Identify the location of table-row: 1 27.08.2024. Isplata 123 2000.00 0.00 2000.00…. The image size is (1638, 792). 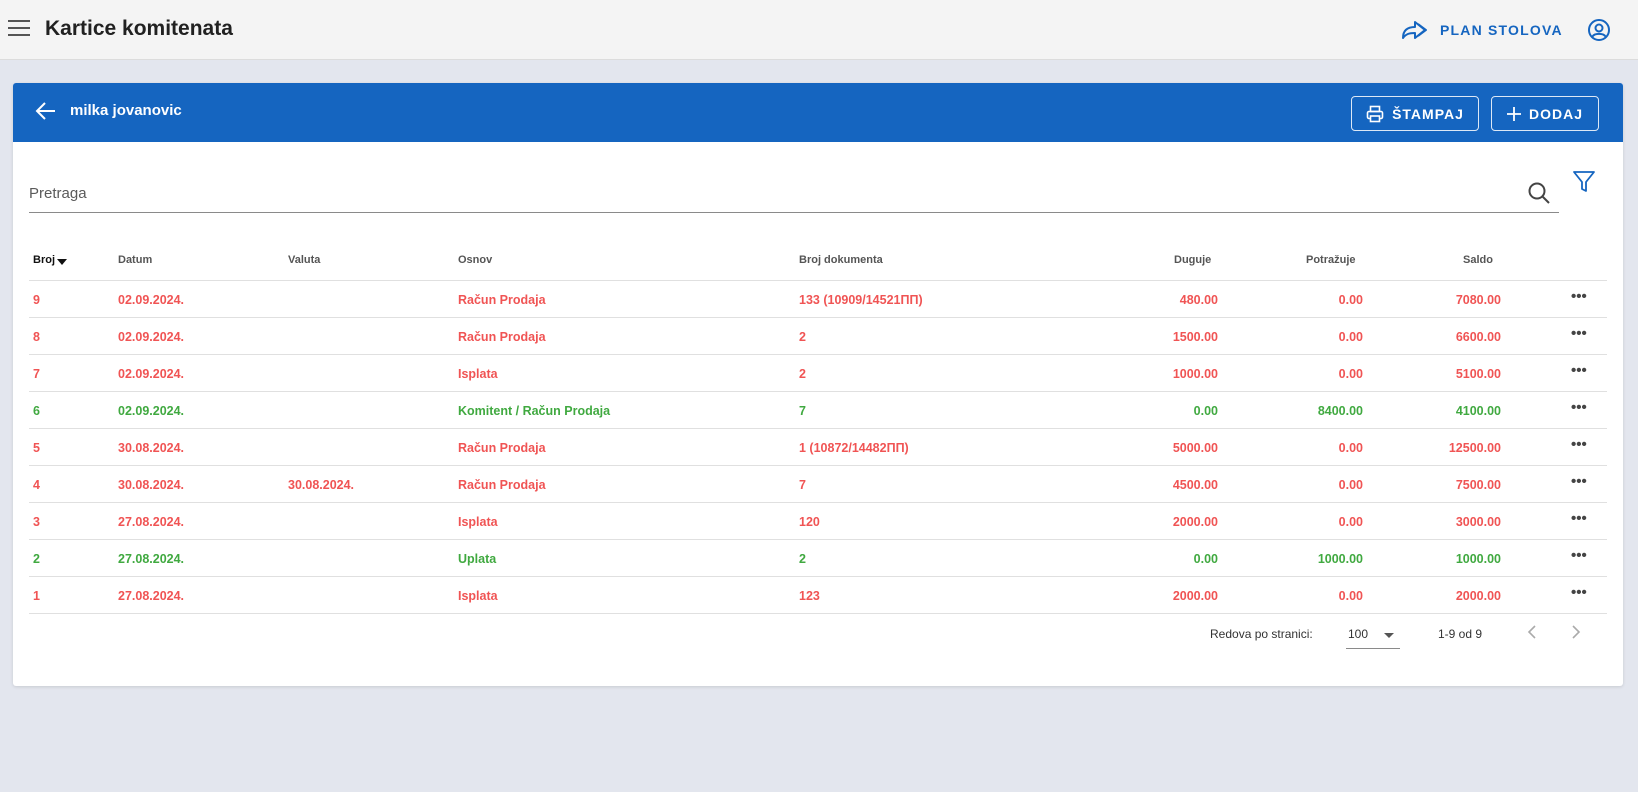
(818, 595).